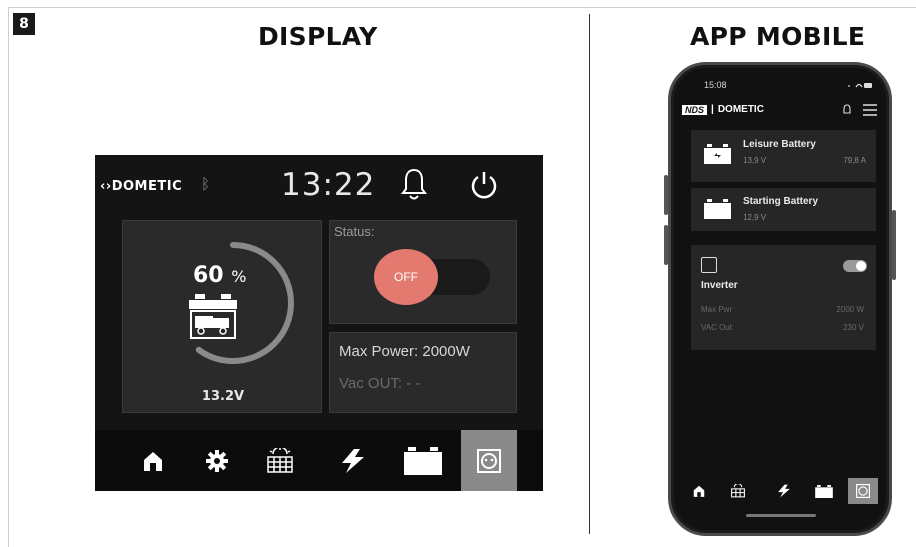 The image size is (916, 547). I want to click on battery-vehicle-icon, so click(213, 316).